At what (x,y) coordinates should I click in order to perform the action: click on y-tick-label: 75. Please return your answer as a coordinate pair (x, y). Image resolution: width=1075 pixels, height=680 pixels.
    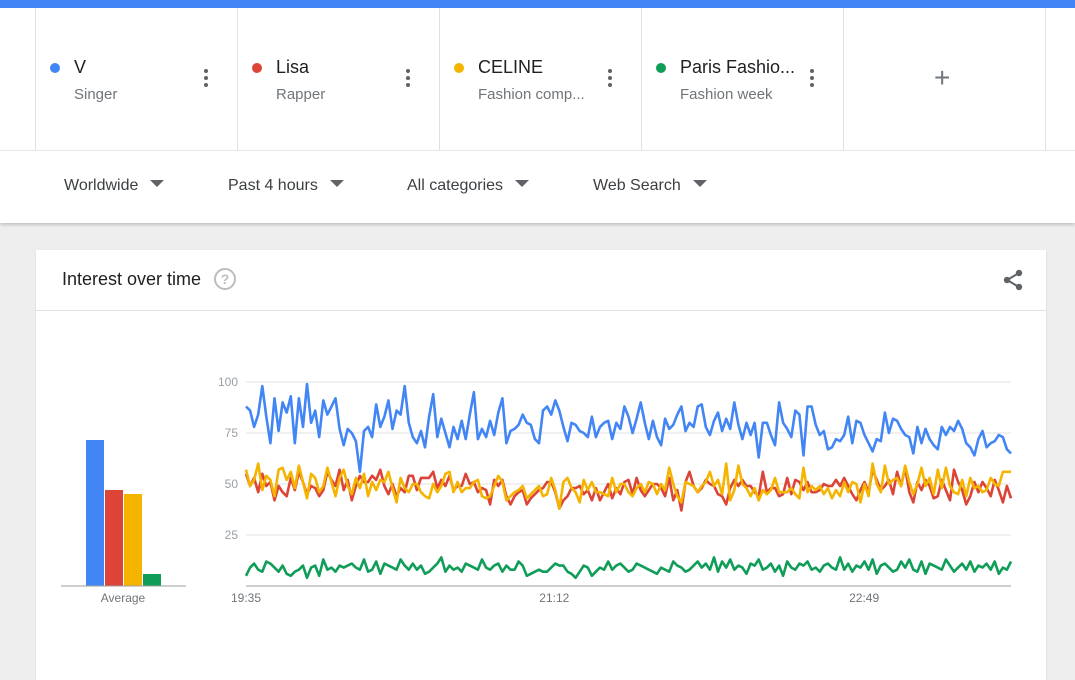
    Looking at the image, I should click on (232, 433).